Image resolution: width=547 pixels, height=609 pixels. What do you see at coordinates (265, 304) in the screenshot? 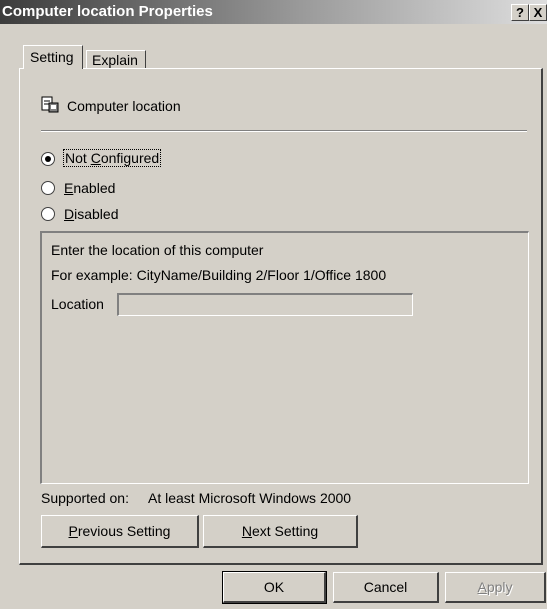
I see `location-input` at bounding box center [265, 304].